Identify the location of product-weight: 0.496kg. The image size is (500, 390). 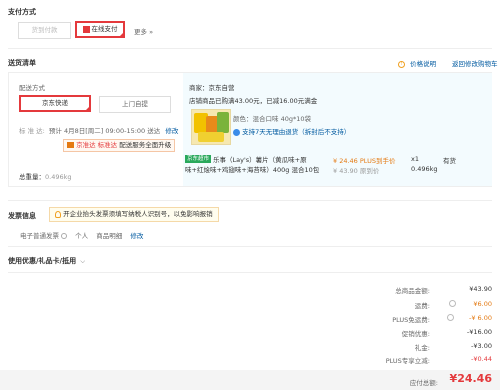
(424, 169).